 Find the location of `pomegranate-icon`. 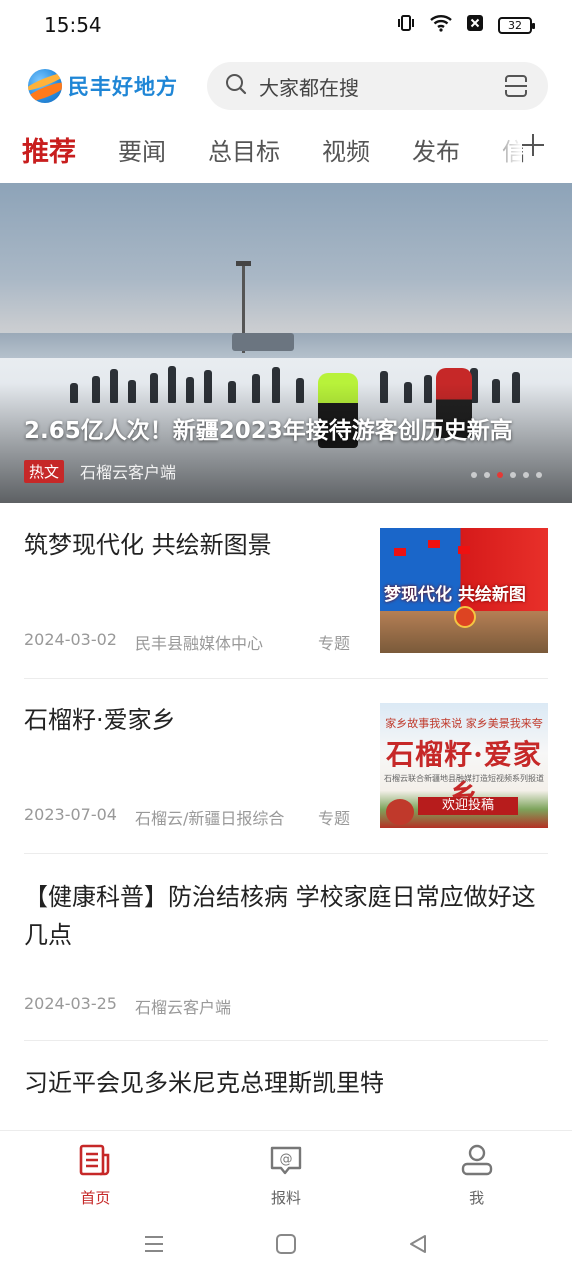

pomegranate-icon is located at coordinates (400, 812).